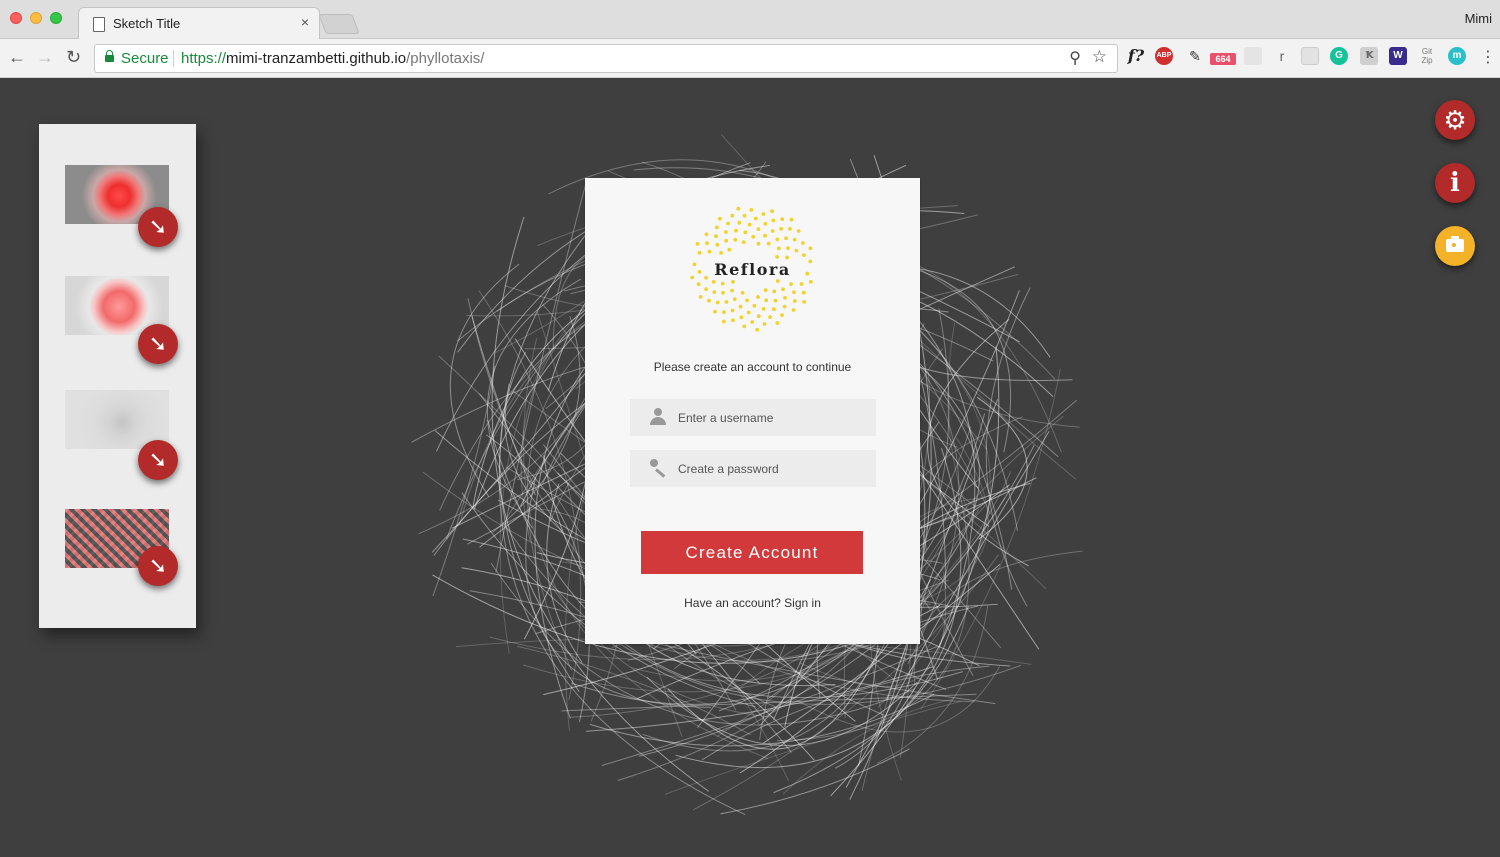 The height and width of the screenshot is (857, 1500). I want to click on create-account-button: Create Account, so click(752, 552).